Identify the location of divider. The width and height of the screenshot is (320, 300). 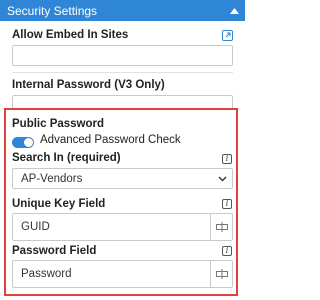
(122, 72).